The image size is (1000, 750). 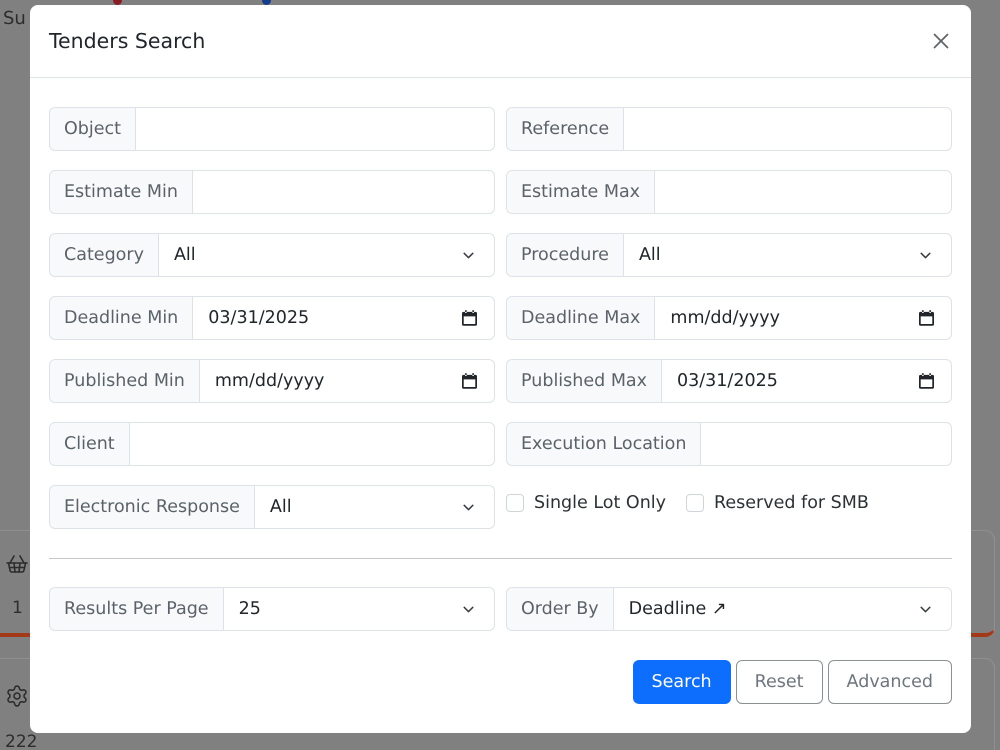 I want to click on field-label: Client, so click(x=89, y=444).